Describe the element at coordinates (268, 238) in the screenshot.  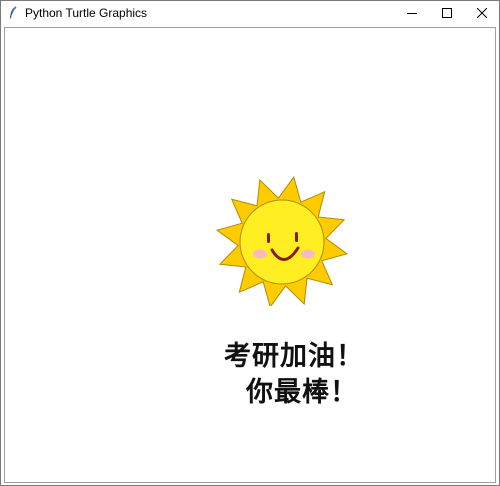
I see `sun-left-eye` at that location.